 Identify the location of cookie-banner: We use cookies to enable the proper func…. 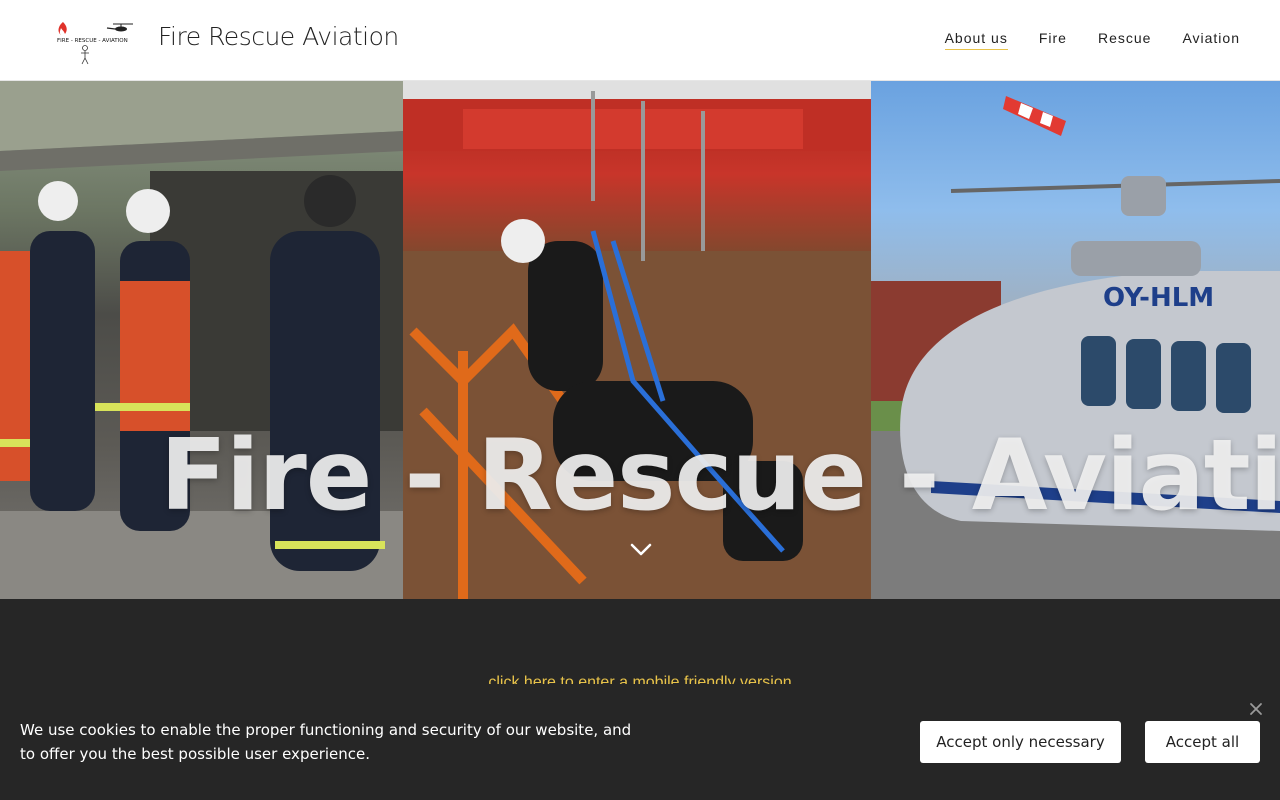
(640, 742).